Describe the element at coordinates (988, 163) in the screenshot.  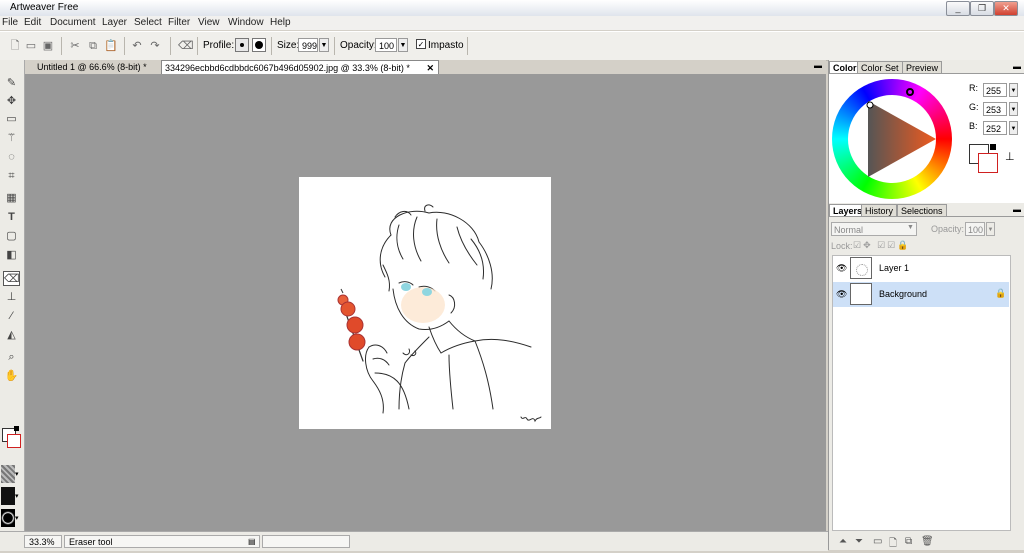
I see `panel-background-swatch` at that location.